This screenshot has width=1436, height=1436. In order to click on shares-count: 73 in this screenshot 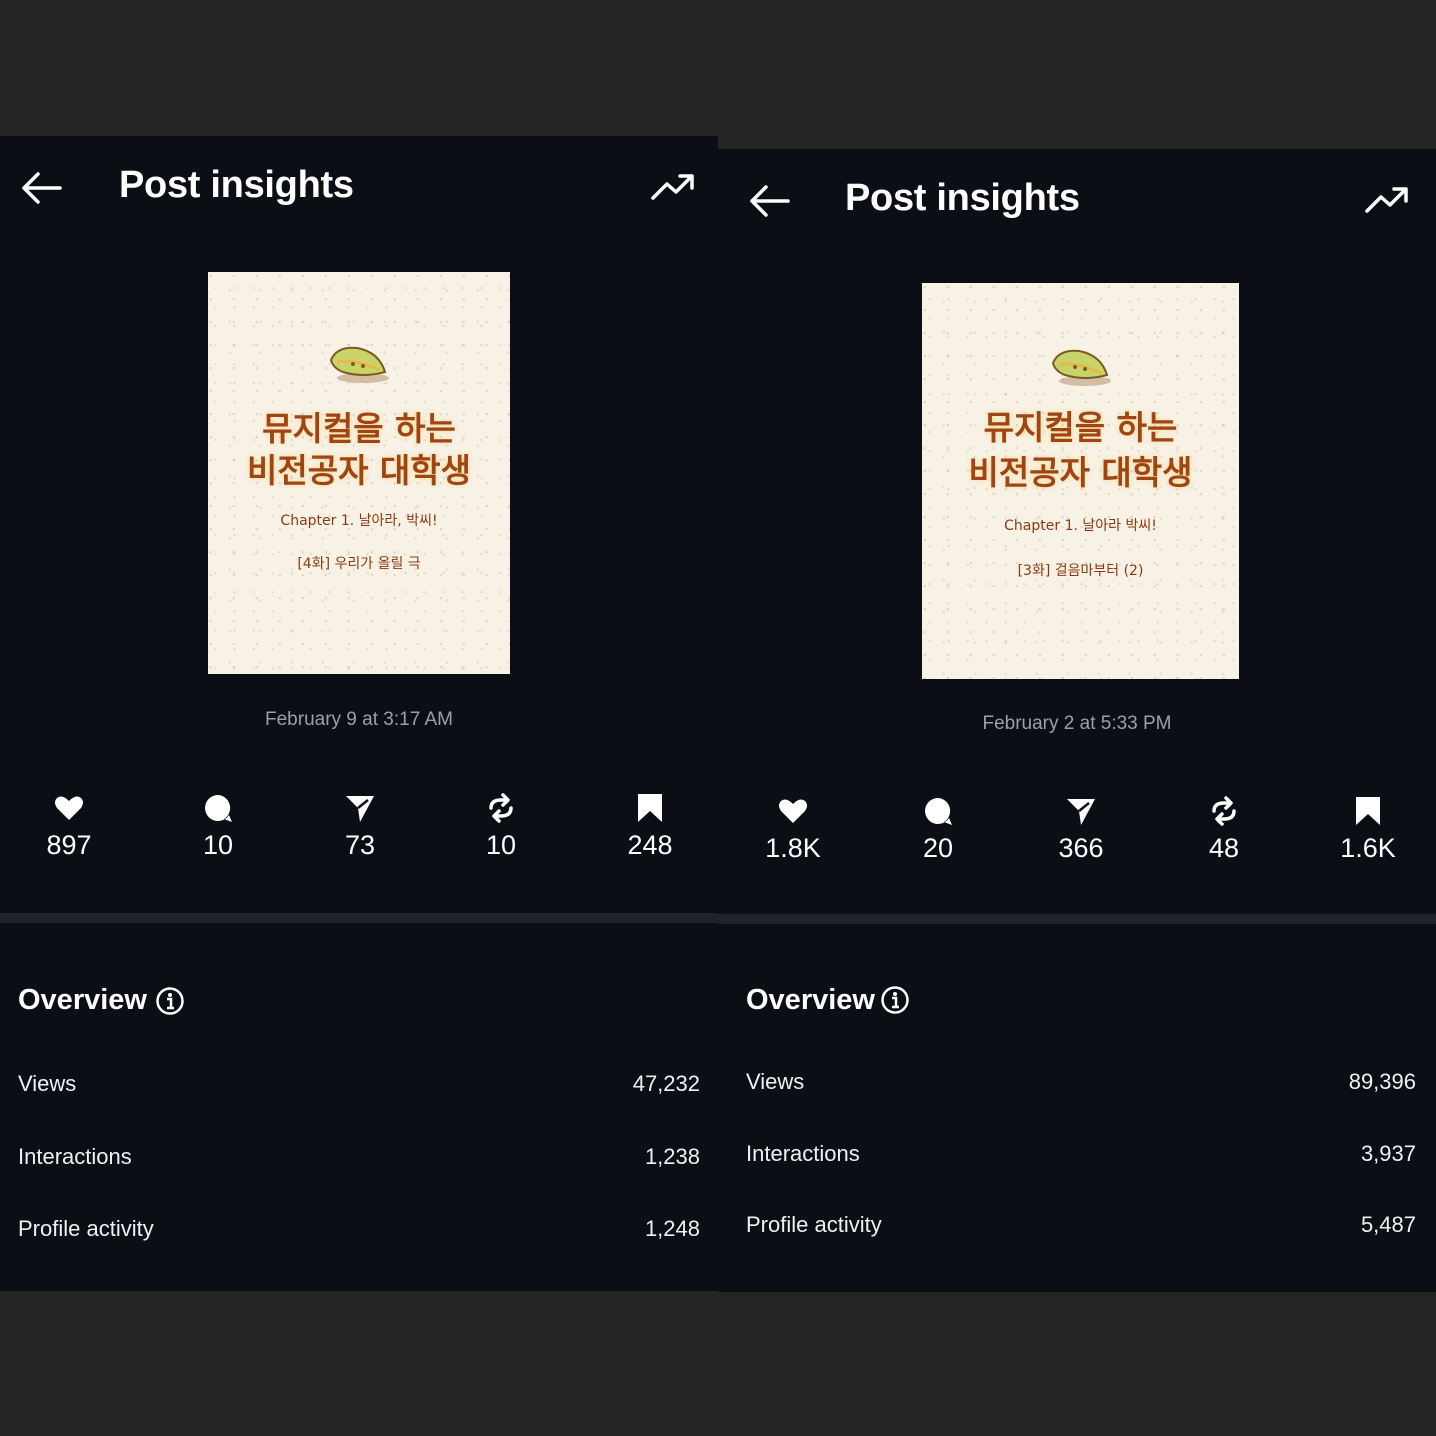, I will do `click(360, 845)`.